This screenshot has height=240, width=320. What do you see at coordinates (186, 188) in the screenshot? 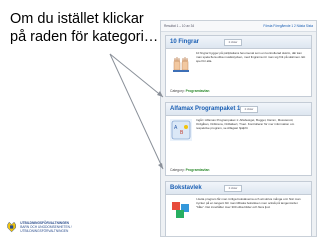
I see `card-title: Bokstavlek` at bounding box center [186, 188].